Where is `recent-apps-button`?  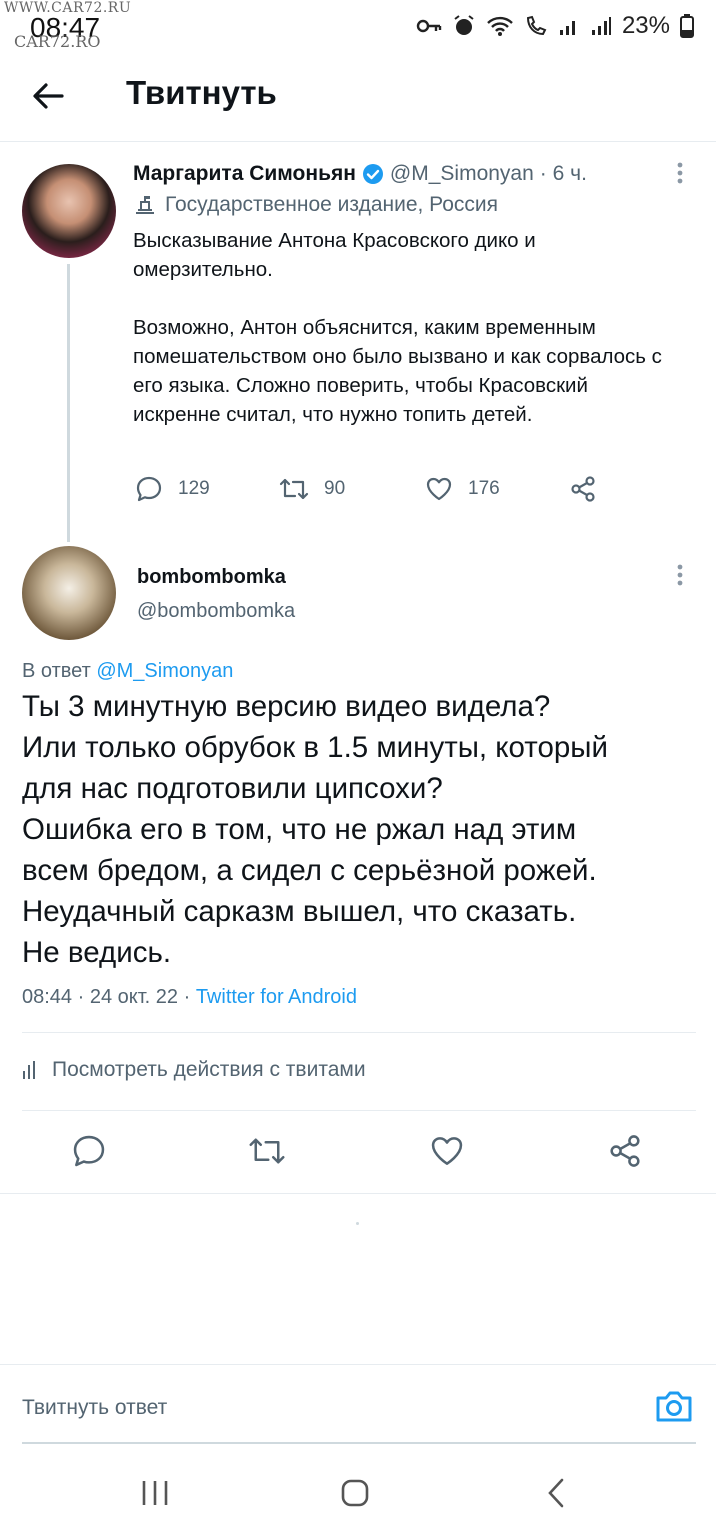 recent-apps-button is located at coordinates (155, 1495).